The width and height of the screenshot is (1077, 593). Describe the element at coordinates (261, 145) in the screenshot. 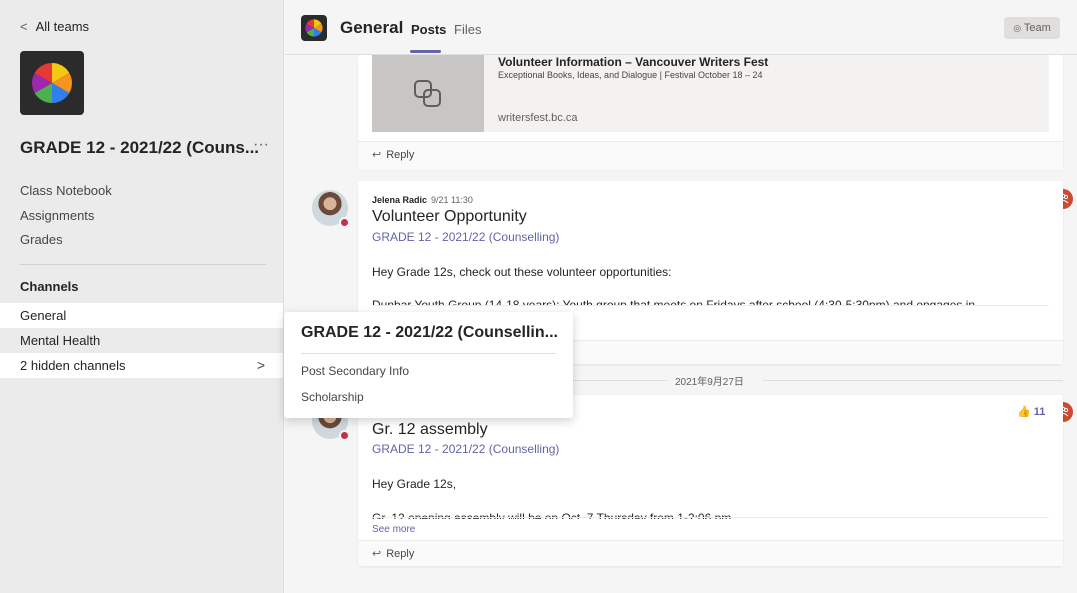

I see `more-options-icon: ···` at that location.